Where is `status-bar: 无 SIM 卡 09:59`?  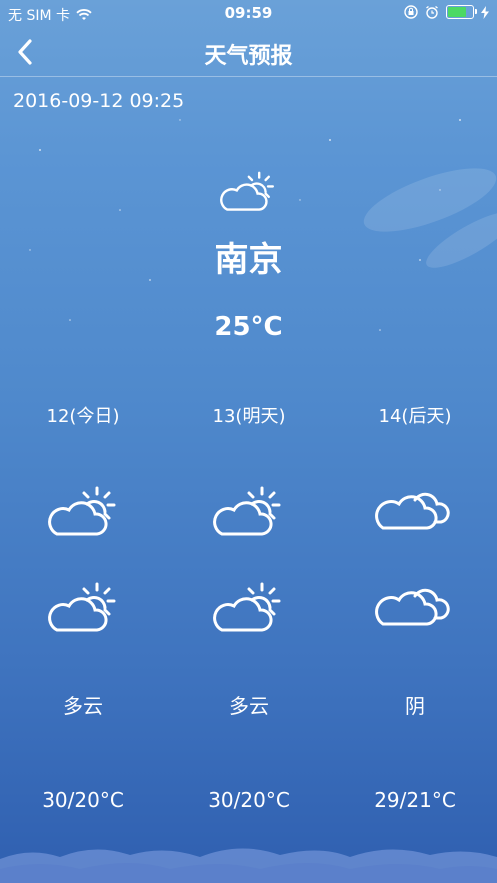 status-bar: 无 SIM 卡 09:59 is located at coordinates (248, 14).